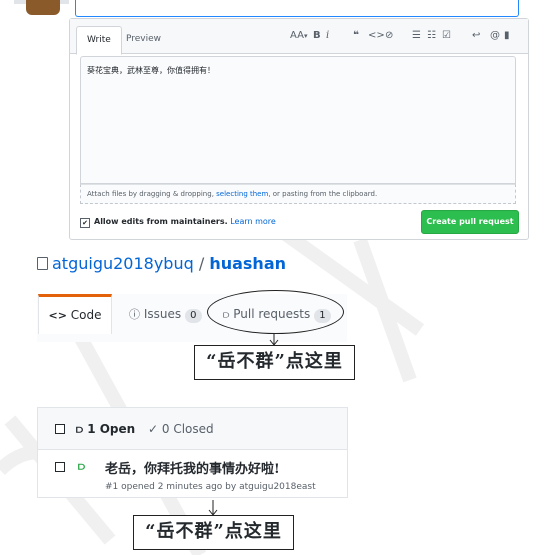  Describe the element at coordinates (416, 36) in the screenshot. I see `unordered-list-icon: ☰` at that location.